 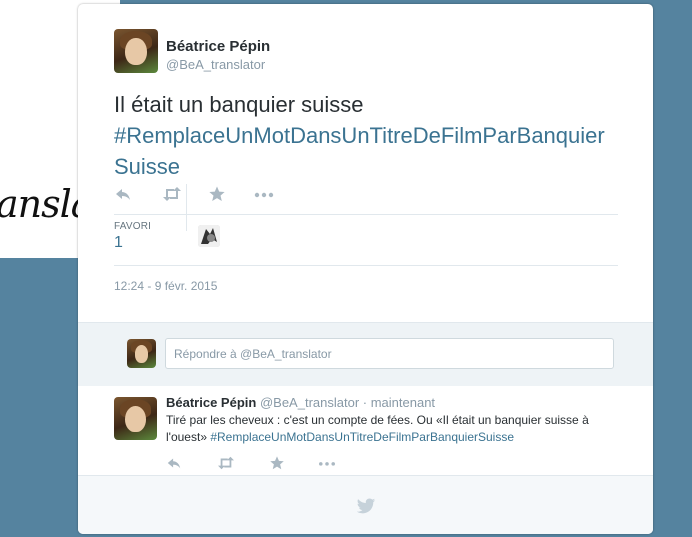 What do you see at coordinates (211, 402) in the screenshot?
I see `reply-author-name: Béatrice Pépin` at bounding box center [211, 402].